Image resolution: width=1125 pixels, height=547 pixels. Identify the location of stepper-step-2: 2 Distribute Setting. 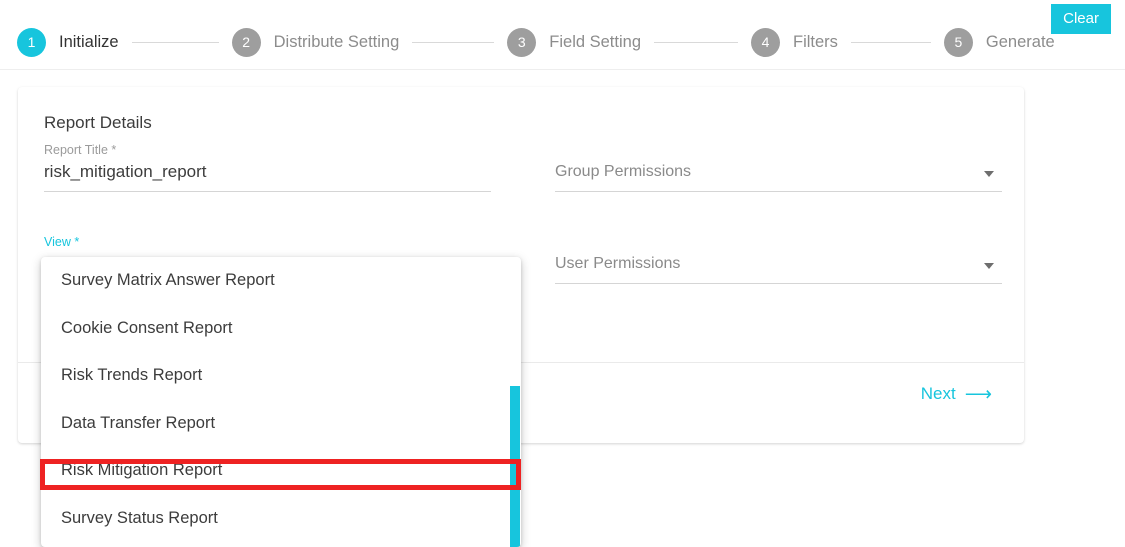
(315, 42).